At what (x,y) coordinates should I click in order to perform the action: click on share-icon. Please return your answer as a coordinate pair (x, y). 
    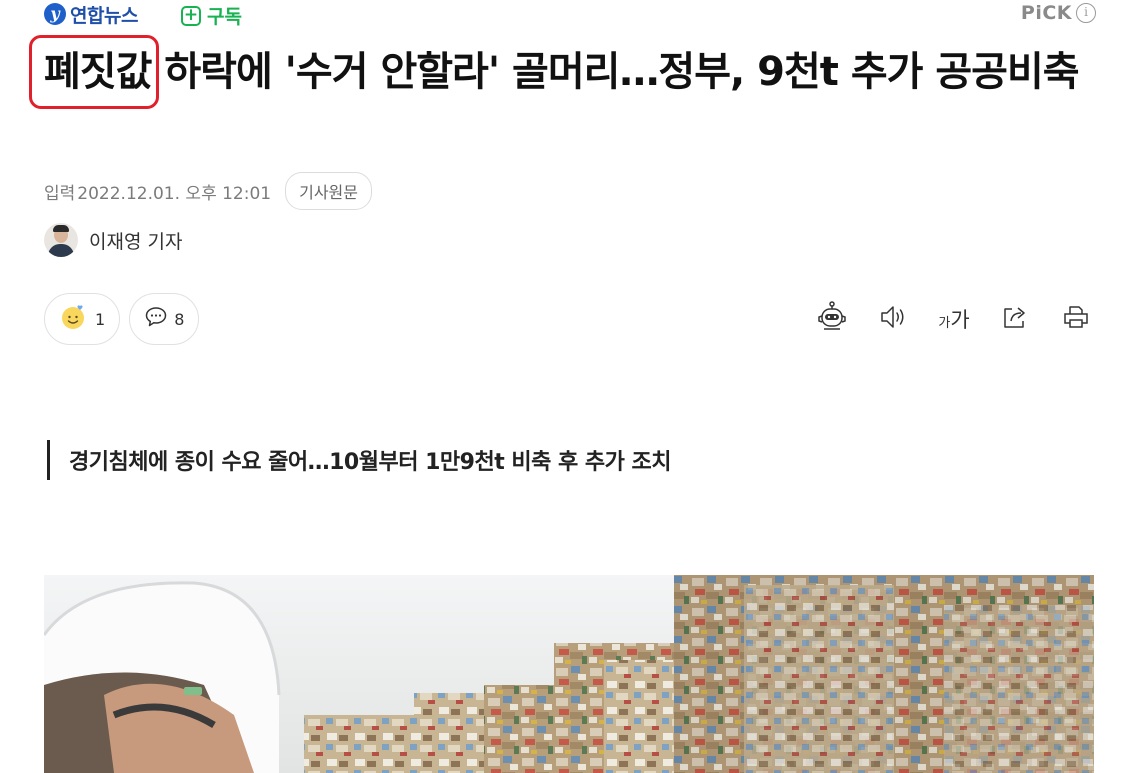
    Looking at the image, I should click on (1015, 319).